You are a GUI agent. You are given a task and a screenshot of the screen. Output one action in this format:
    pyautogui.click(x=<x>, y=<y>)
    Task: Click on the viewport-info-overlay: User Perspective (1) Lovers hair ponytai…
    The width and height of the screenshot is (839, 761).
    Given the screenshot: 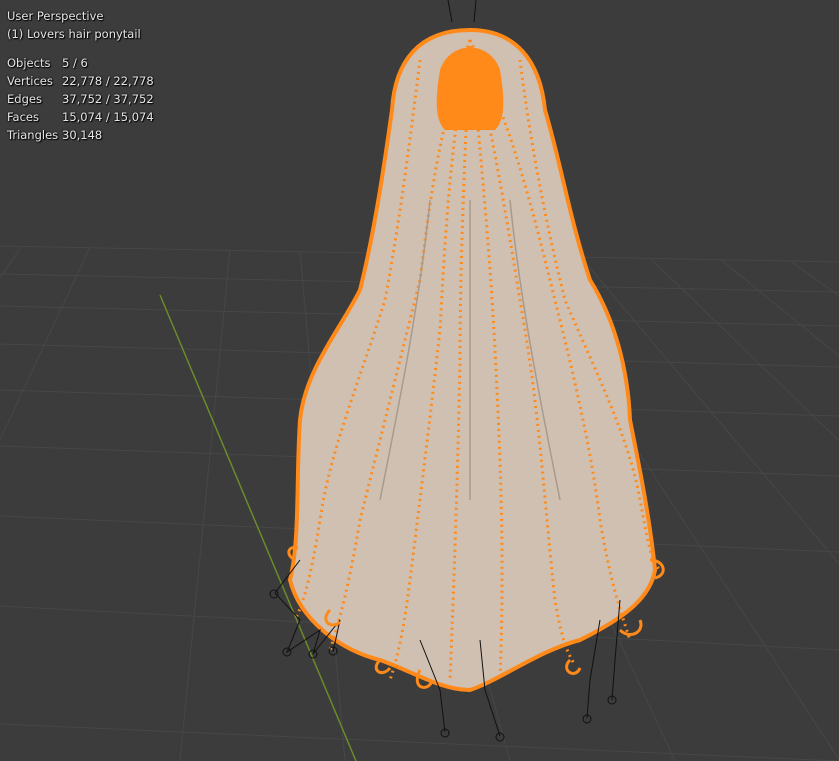 What is the action you would take?
    pyautogui.click(x=80, y=75)
    